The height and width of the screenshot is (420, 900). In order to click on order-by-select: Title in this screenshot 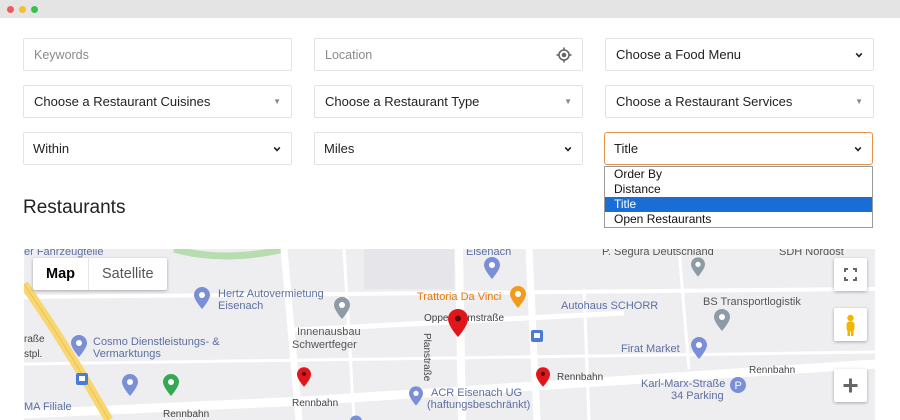, I will do `click(738, 148)`.